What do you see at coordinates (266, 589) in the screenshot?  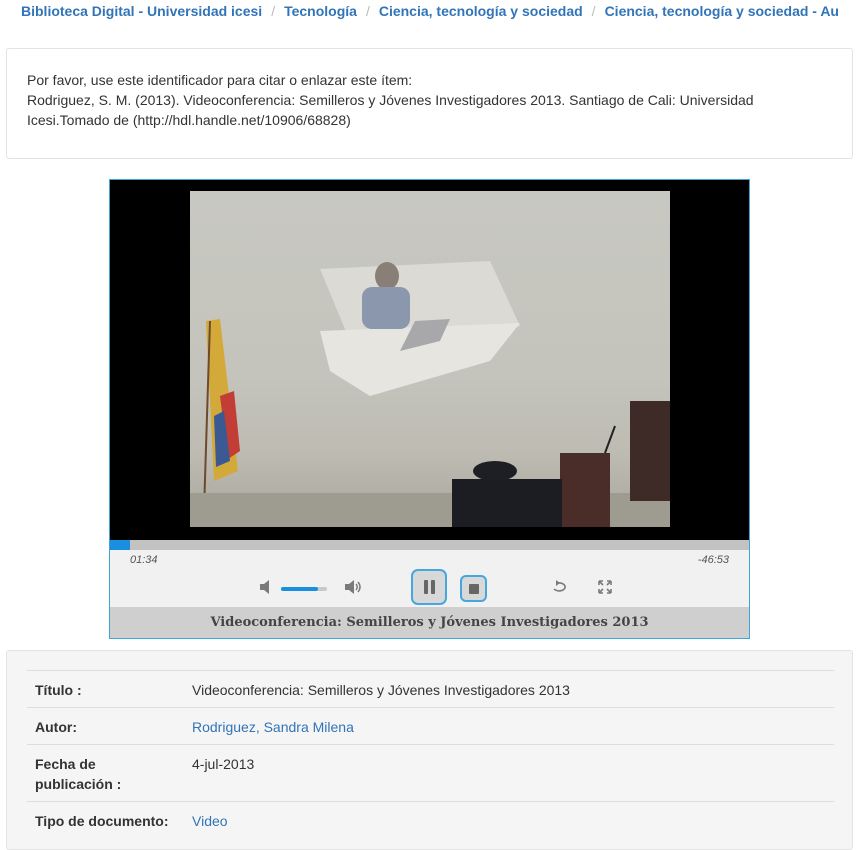 I see `volume-low-icon` at bounding box center [266, 589].